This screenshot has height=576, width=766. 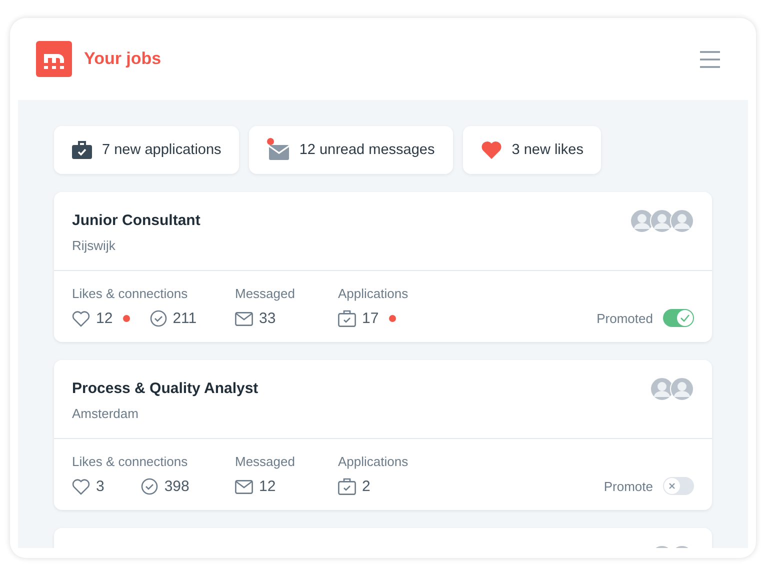 I want to click on job-title: Junior Consultant, so click(x=137, y=220).